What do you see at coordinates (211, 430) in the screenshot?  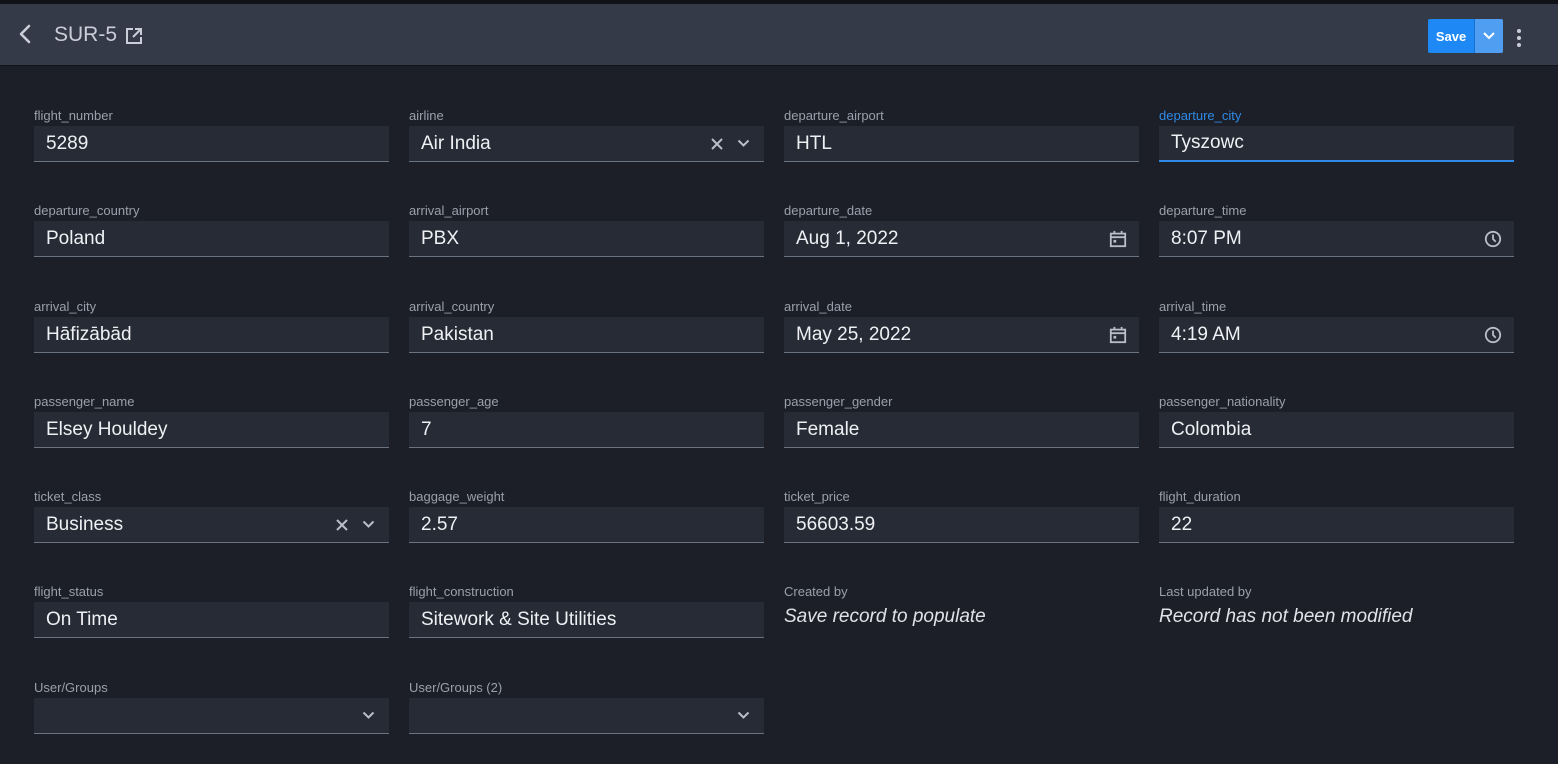 I see `passenger-name-input: Elsey Houldey` at bounding box center [211, 430].